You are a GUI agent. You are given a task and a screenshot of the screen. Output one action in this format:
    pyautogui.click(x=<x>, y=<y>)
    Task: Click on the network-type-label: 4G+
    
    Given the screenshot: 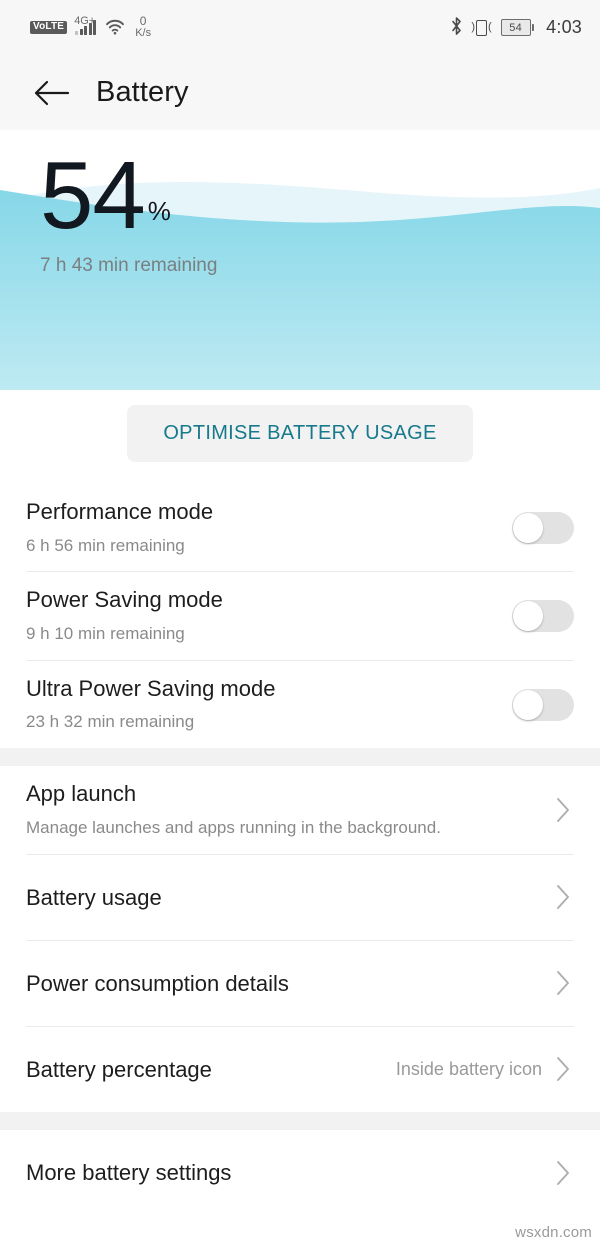 What is the action you would take?
    pyautogui.click(x=85, y=20)
    